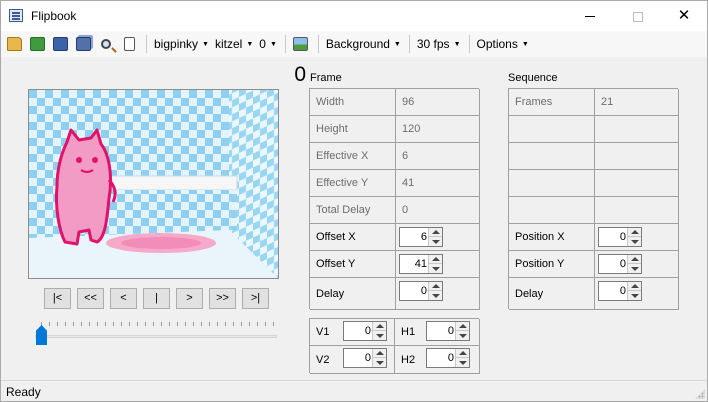 The height and width of the screenshot is (402, 708). What do you see at coordinates (159, 324) in the screenshot?
I see `slider-ticks` at bounding box center [159, 324].